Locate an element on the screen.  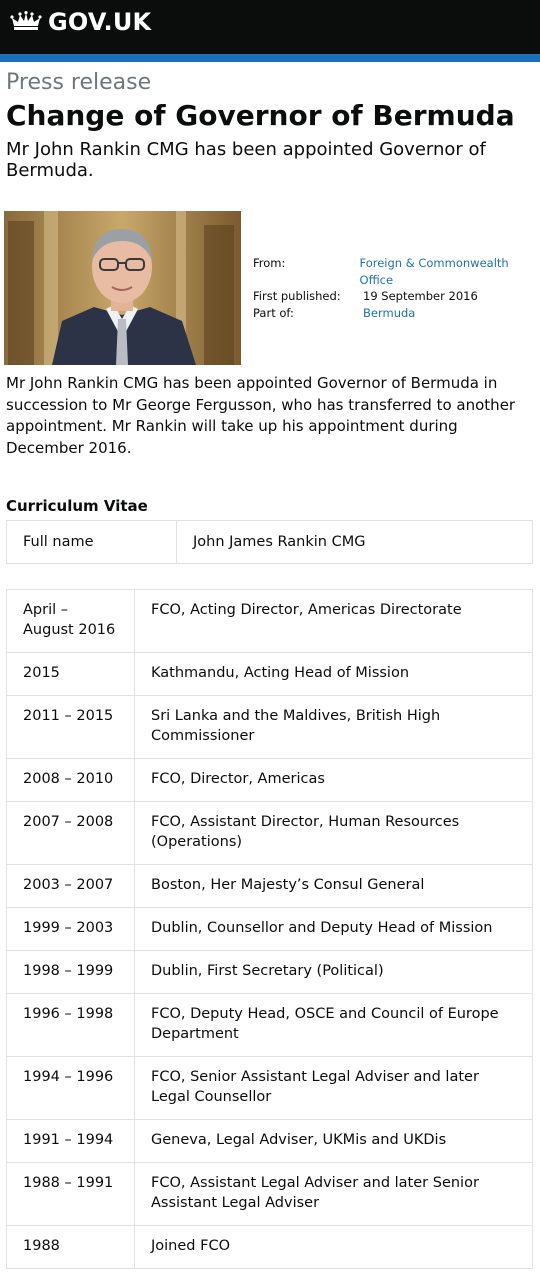
govuk-home-link: GOV.UK is located at coordinates (80, 22).